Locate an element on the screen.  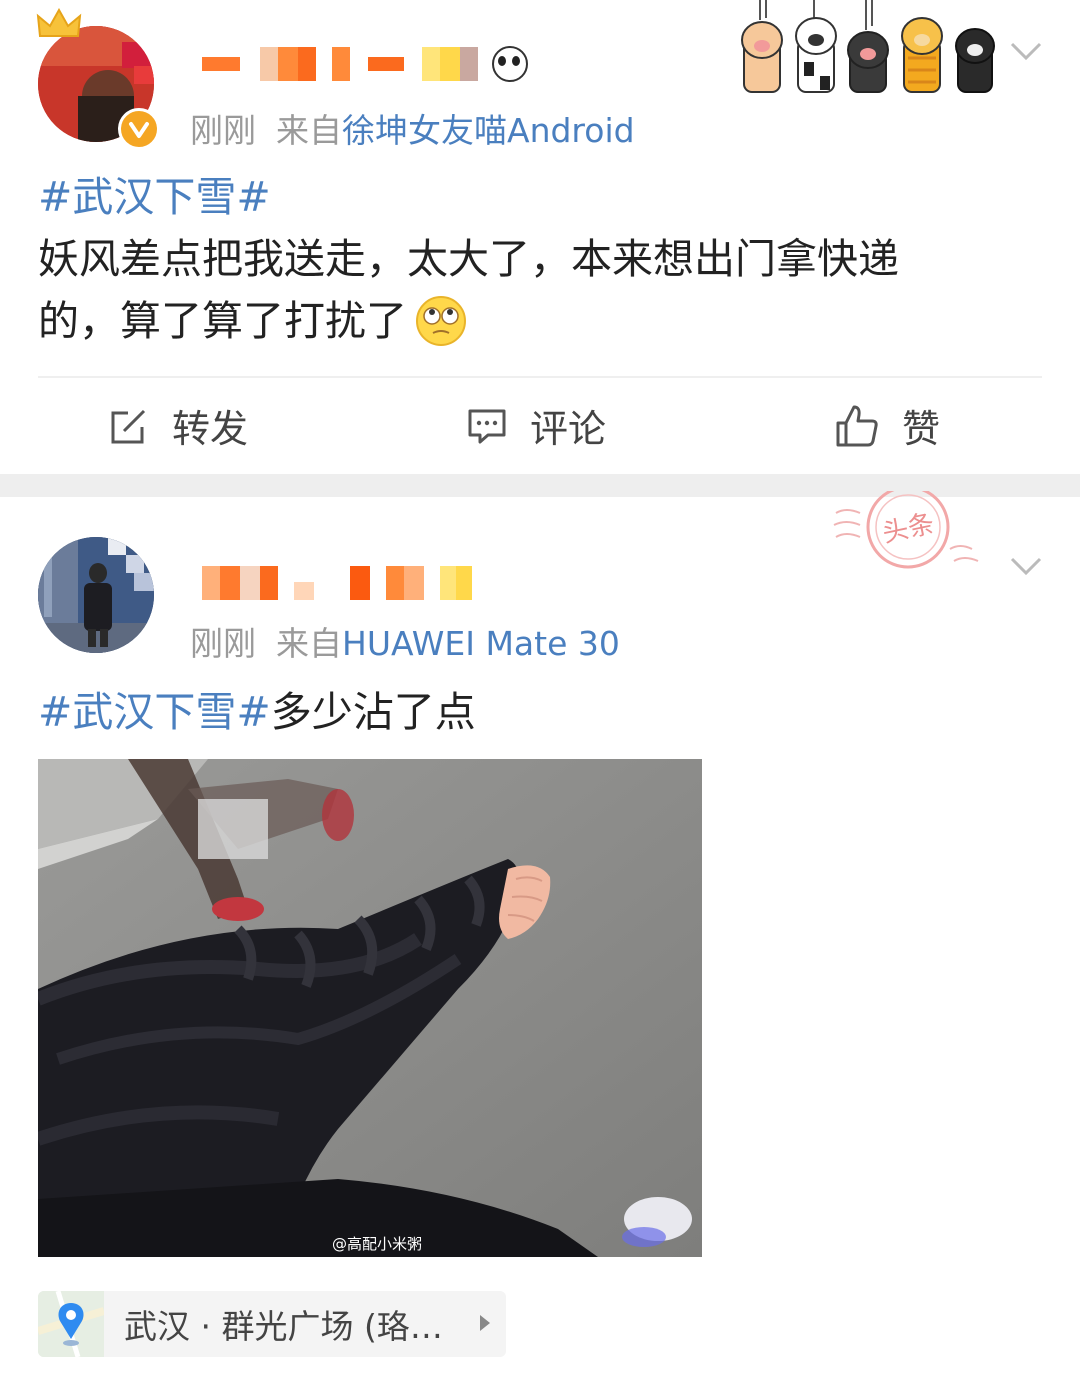
rolling-eyes-emoji-icon is located at coordinates (441, 321).